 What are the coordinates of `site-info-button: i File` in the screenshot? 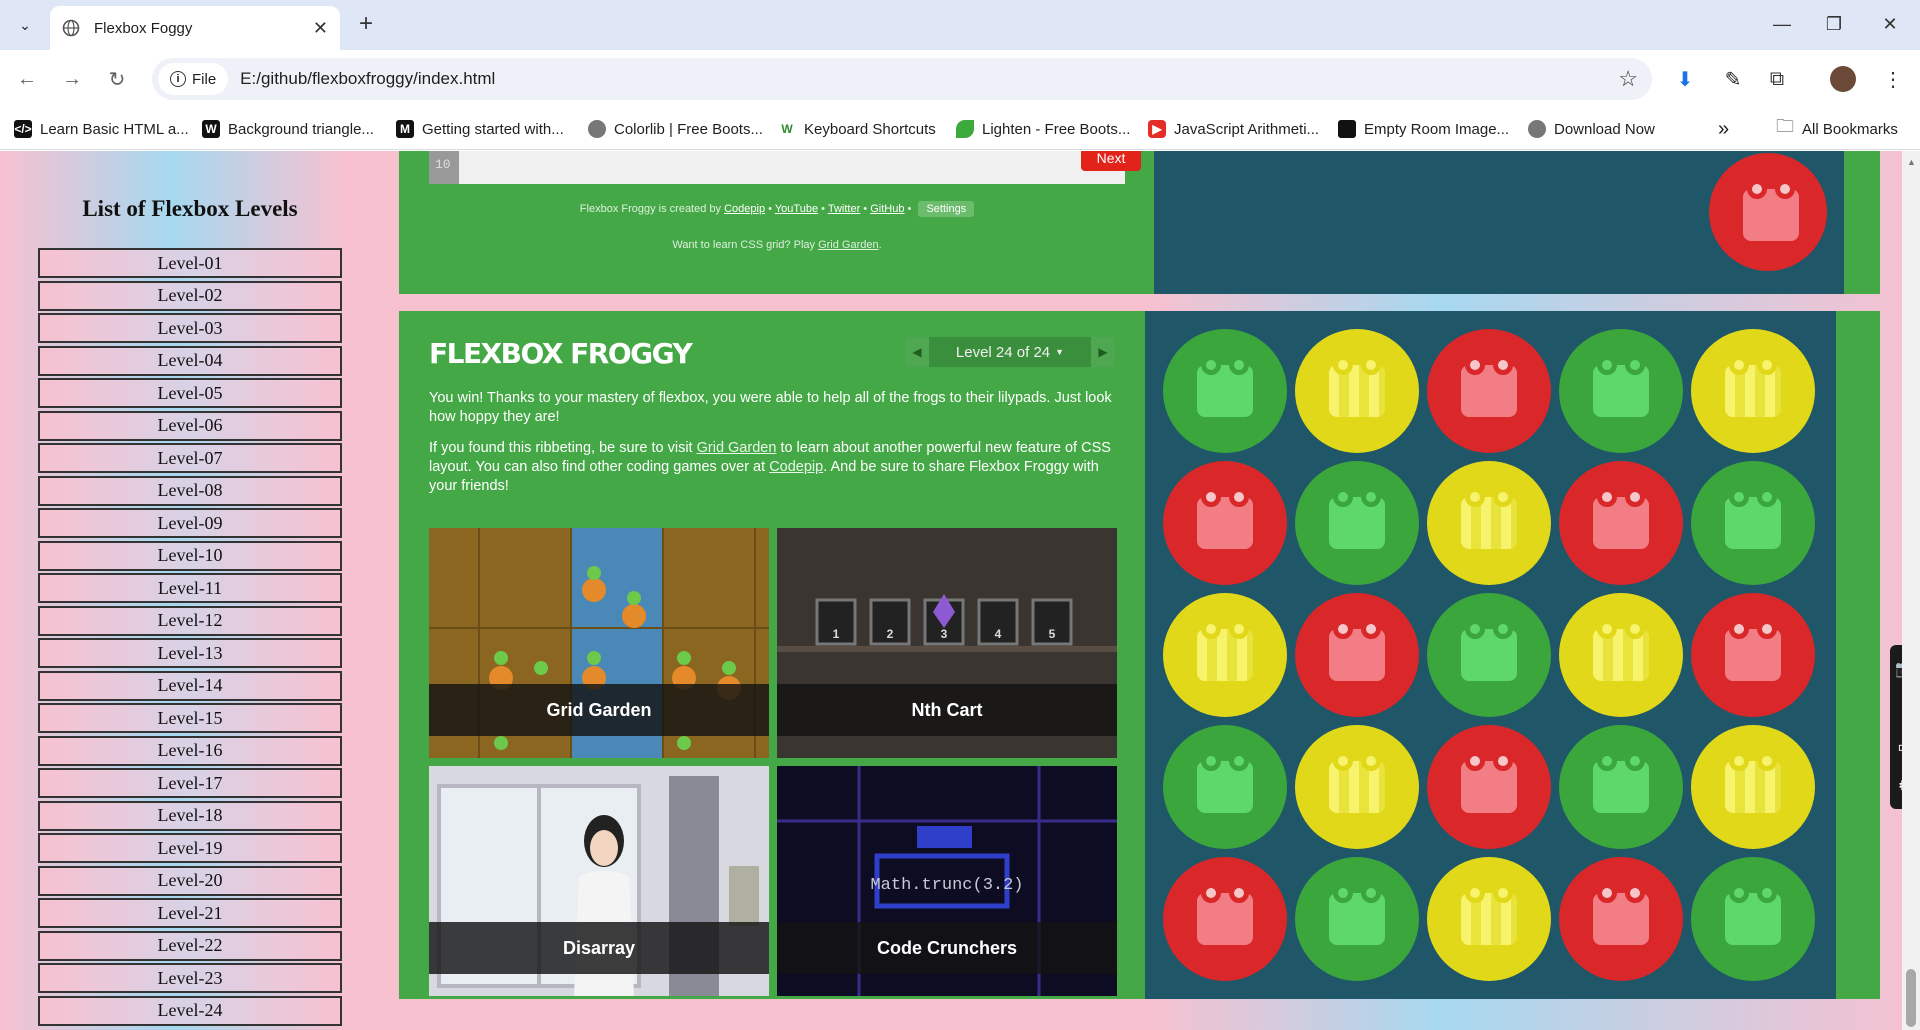 It's located at (193, 79).